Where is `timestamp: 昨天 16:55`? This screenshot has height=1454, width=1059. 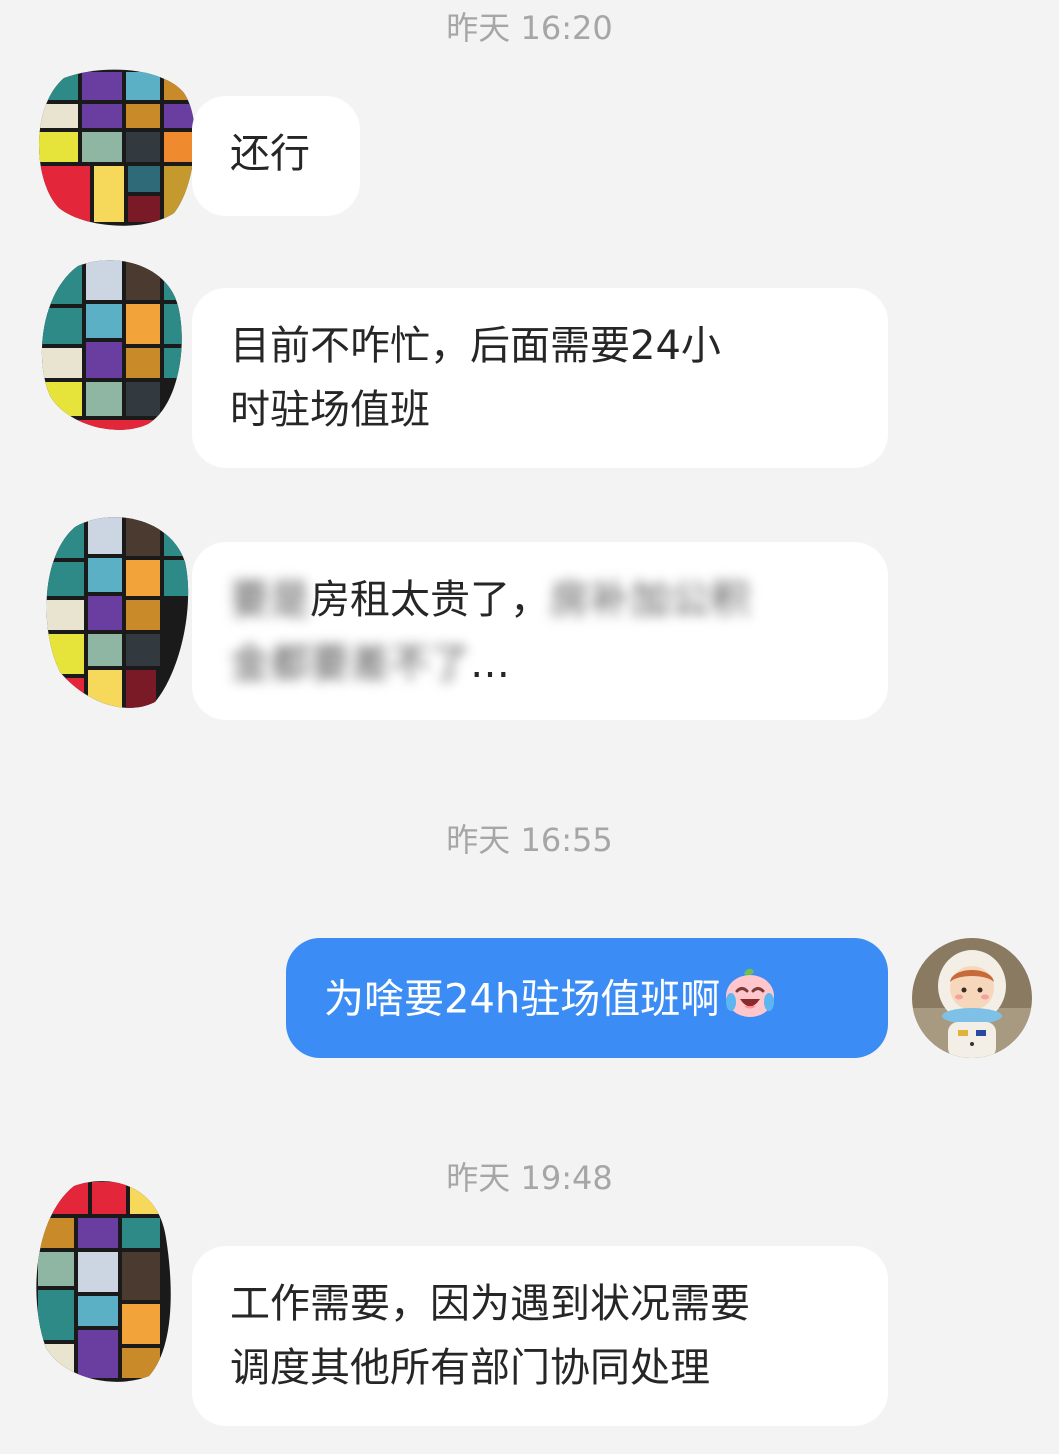
timestamp: 昨天 16:55 is located at coordinates (529, 840).